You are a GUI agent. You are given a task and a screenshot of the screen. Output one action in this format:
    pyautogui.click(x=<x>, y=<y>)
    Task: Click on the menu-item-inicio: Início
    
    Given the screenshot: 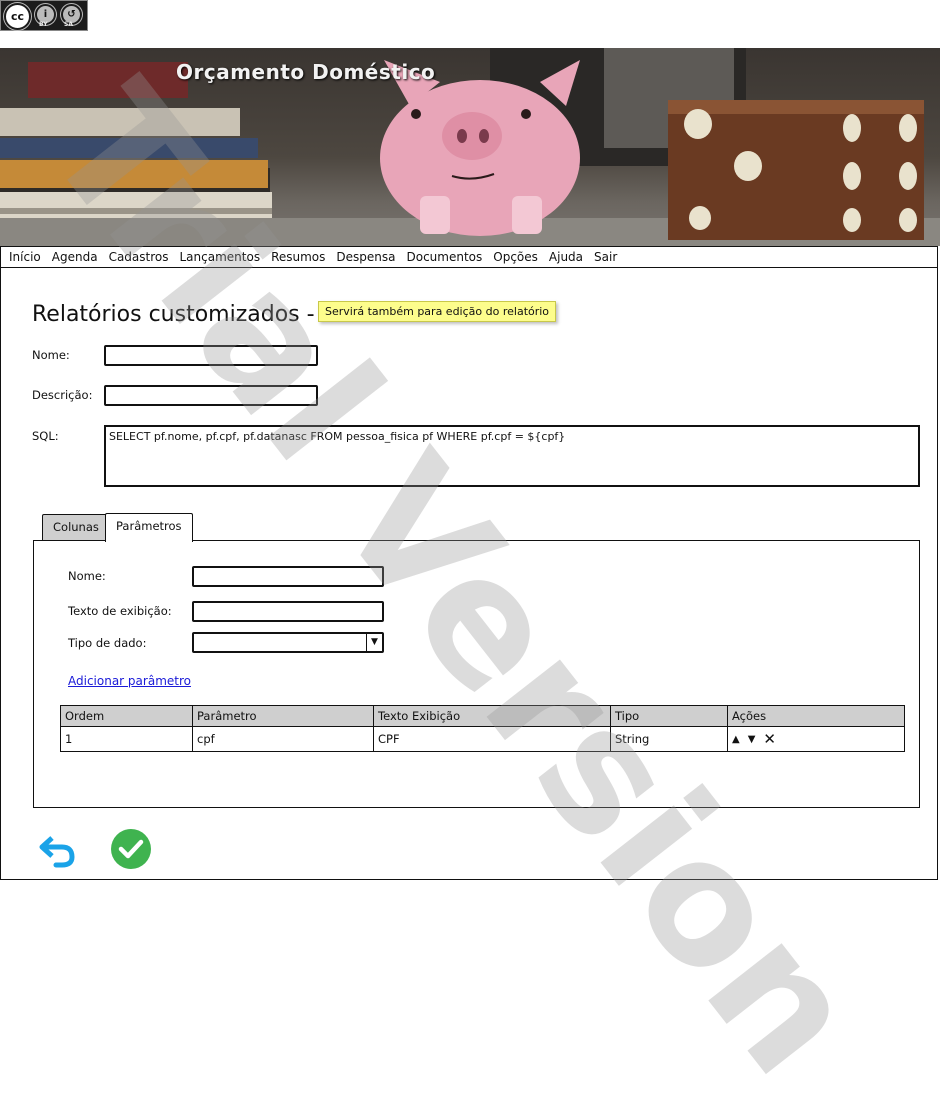 What is the action you would take?
    pyautogui.click(x=25, y=257)
    